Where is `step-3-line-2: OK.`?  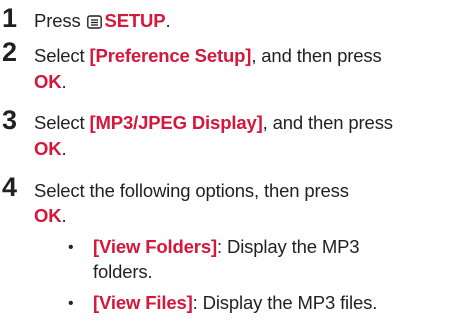
step-3-line-2: OK. is located at coordinates (50, 149).